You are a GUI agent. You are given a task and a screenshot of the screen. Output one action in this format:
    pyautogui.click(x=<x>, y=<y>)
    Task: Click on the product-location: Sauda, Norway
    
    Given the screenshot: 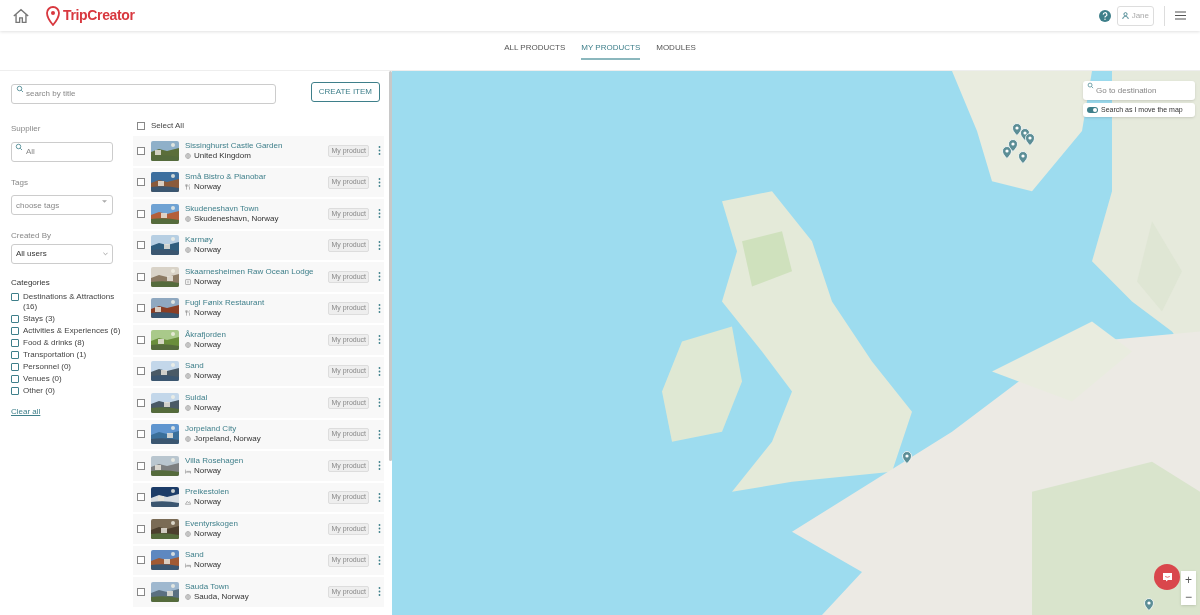 What is the action you would take?
    pyautogui.click(x=221, y=596)
    